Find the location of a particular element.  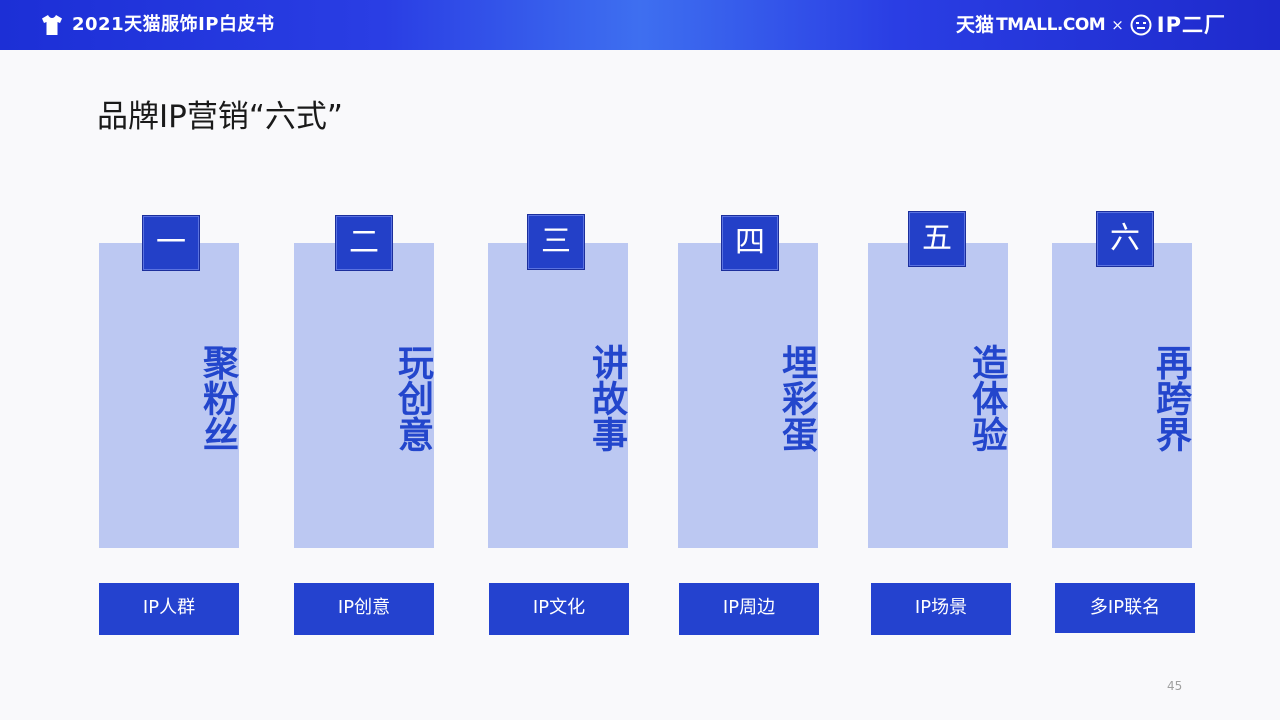

strategy-action: 造体验 is located at coordinates (986, 398).